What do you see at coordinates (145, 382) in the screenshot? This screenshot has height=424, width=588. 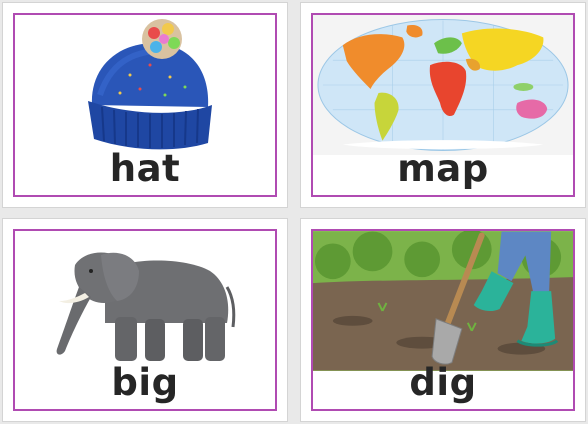 I see `card-word: big` at bounding box center [145, 382].